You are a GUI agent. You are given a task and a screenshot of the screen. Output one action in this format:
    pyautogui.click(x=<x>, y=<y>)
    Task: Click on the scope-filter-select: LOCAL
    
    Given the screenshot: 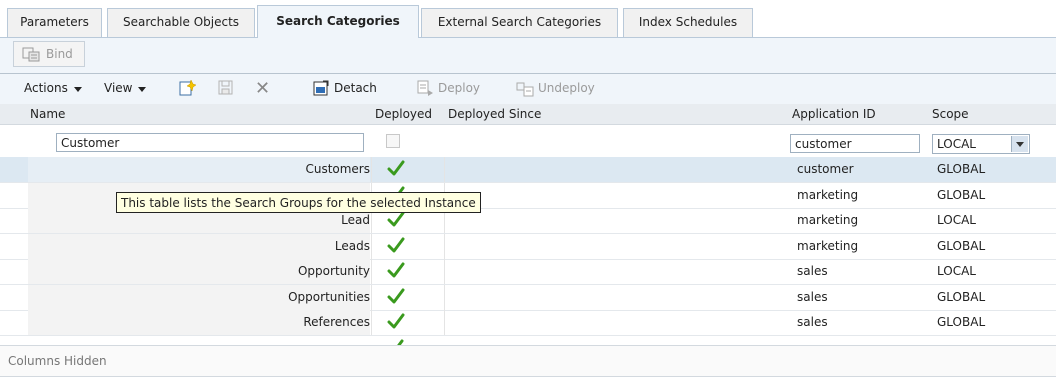 What is the action you would take?
    pyautogui.click(x=981, y=144)
    